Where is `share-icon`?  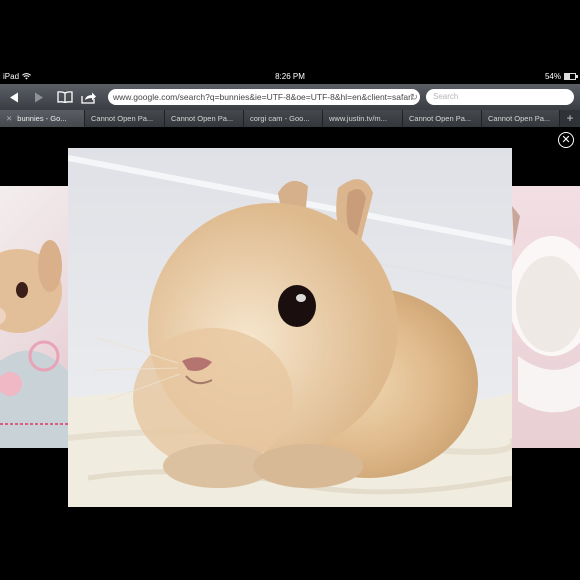
share-icon is located at coordinates (88, 98).